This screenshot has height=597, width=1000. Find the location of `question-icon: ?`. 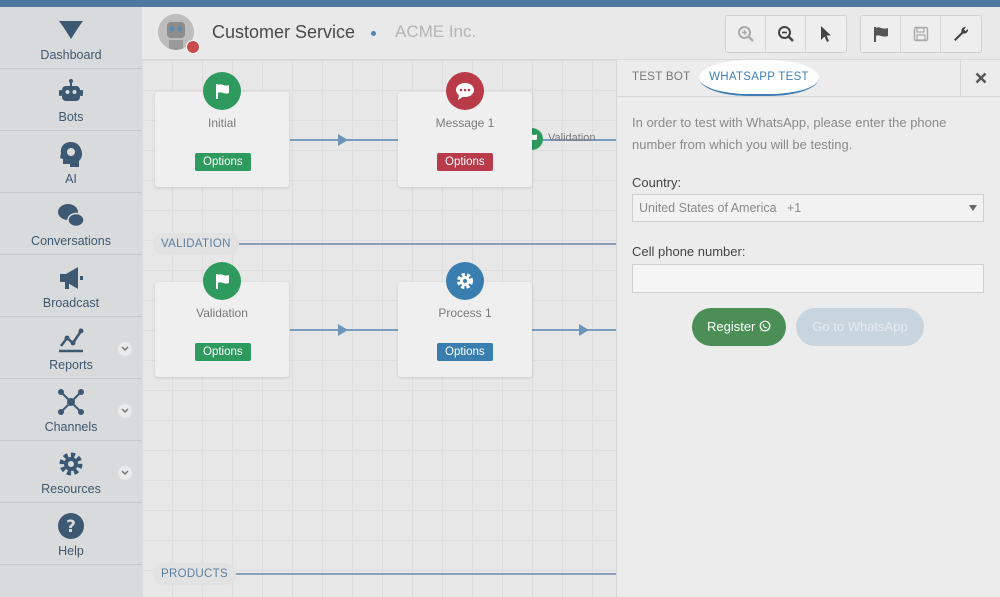

question-icon: ? is located at coordinates (71, 526).